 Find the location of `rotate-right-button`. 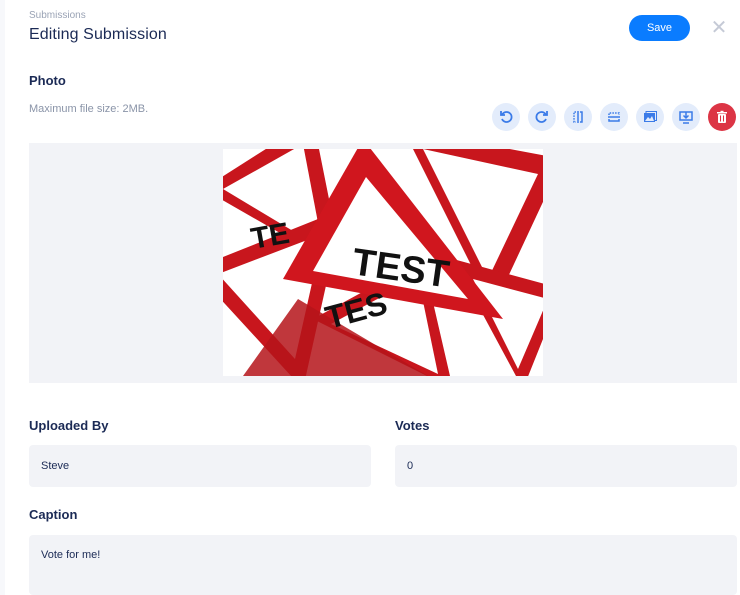

rotate-right-button is located at coordinates (542, 117).